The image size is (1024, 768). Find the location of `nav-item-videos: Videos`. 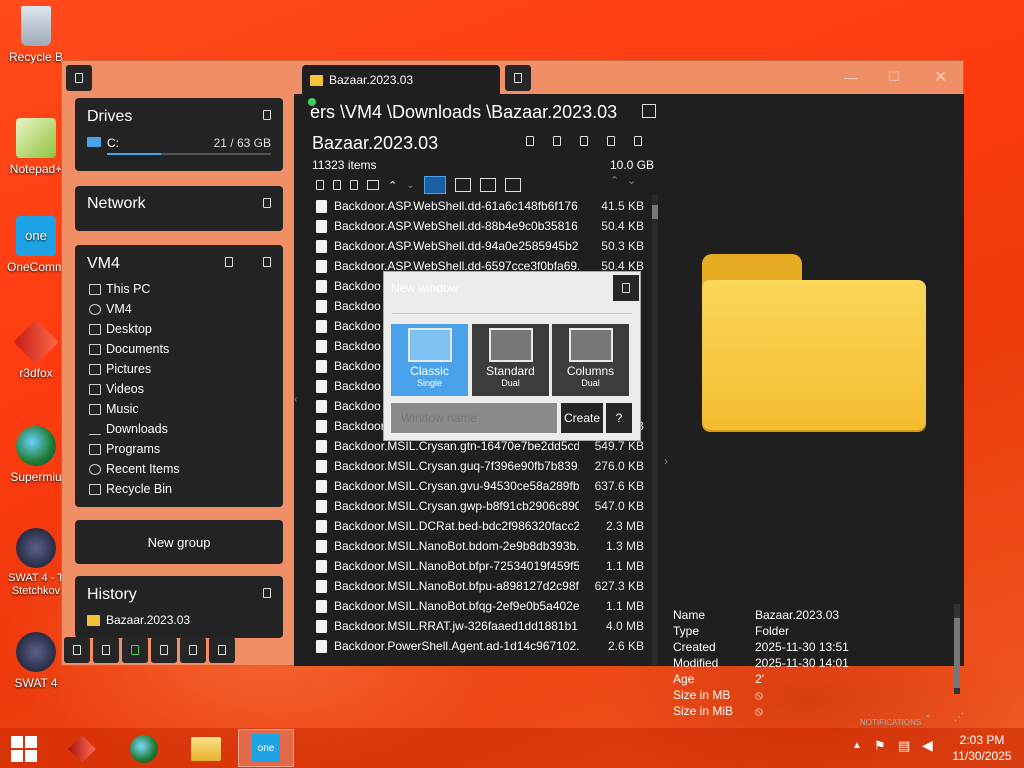

nav-item-videos: Videos is located at coordinates (134, 389).